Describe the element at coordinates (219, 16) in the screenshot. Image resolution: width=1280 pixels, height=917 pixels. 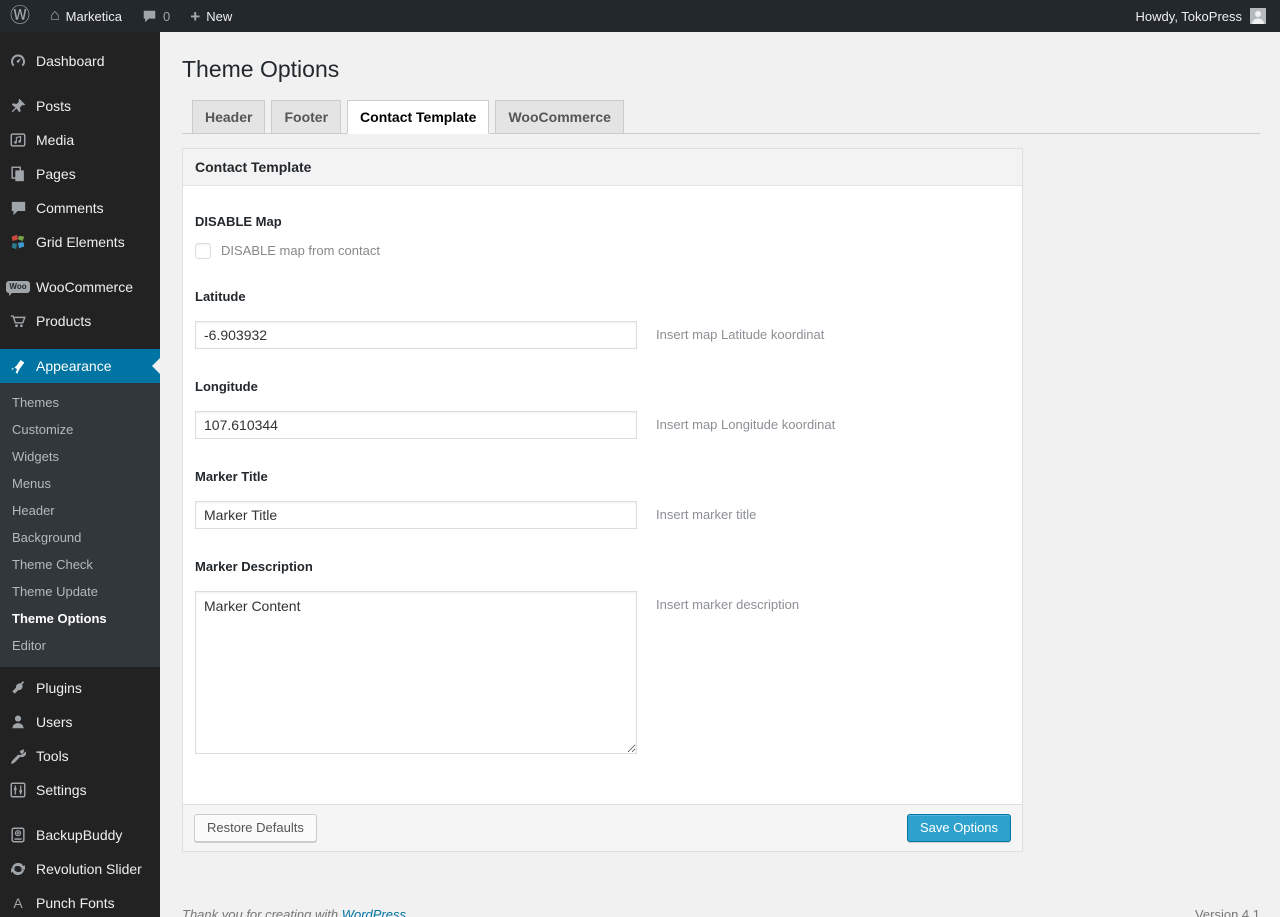
I see `new-label: New` at that location.